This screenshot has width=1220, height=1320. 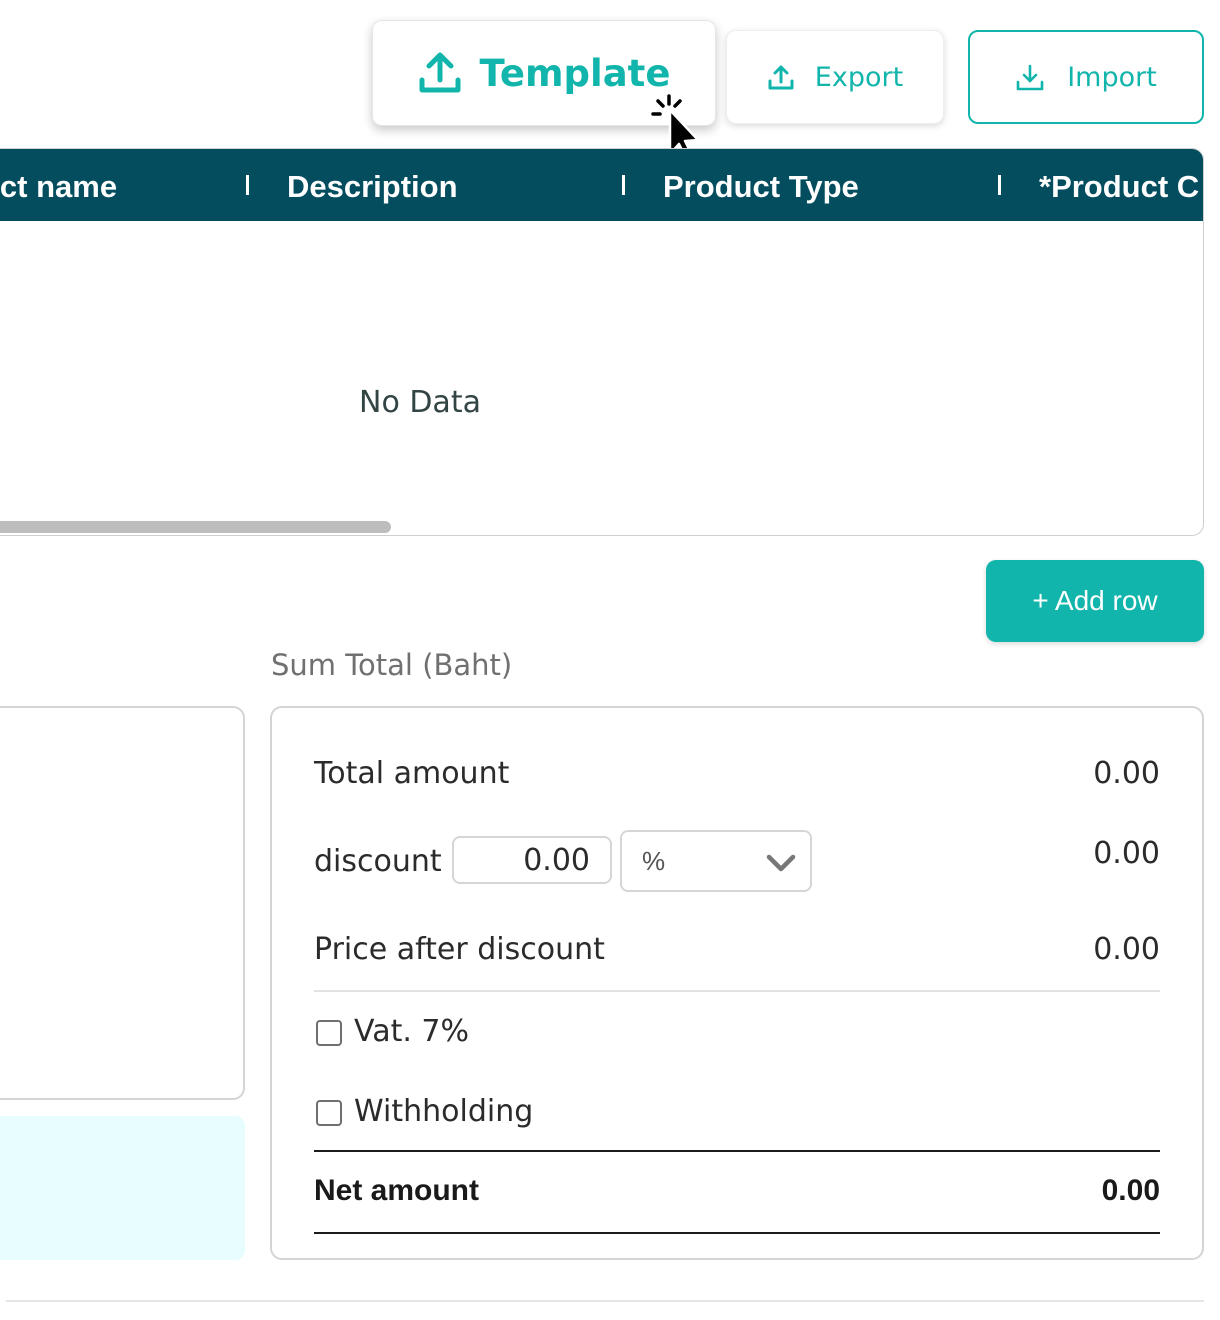 What do you see at coordinates (575, 73) in the screenshot?
I see `template-label: Template` at bounding box center [575, 73].